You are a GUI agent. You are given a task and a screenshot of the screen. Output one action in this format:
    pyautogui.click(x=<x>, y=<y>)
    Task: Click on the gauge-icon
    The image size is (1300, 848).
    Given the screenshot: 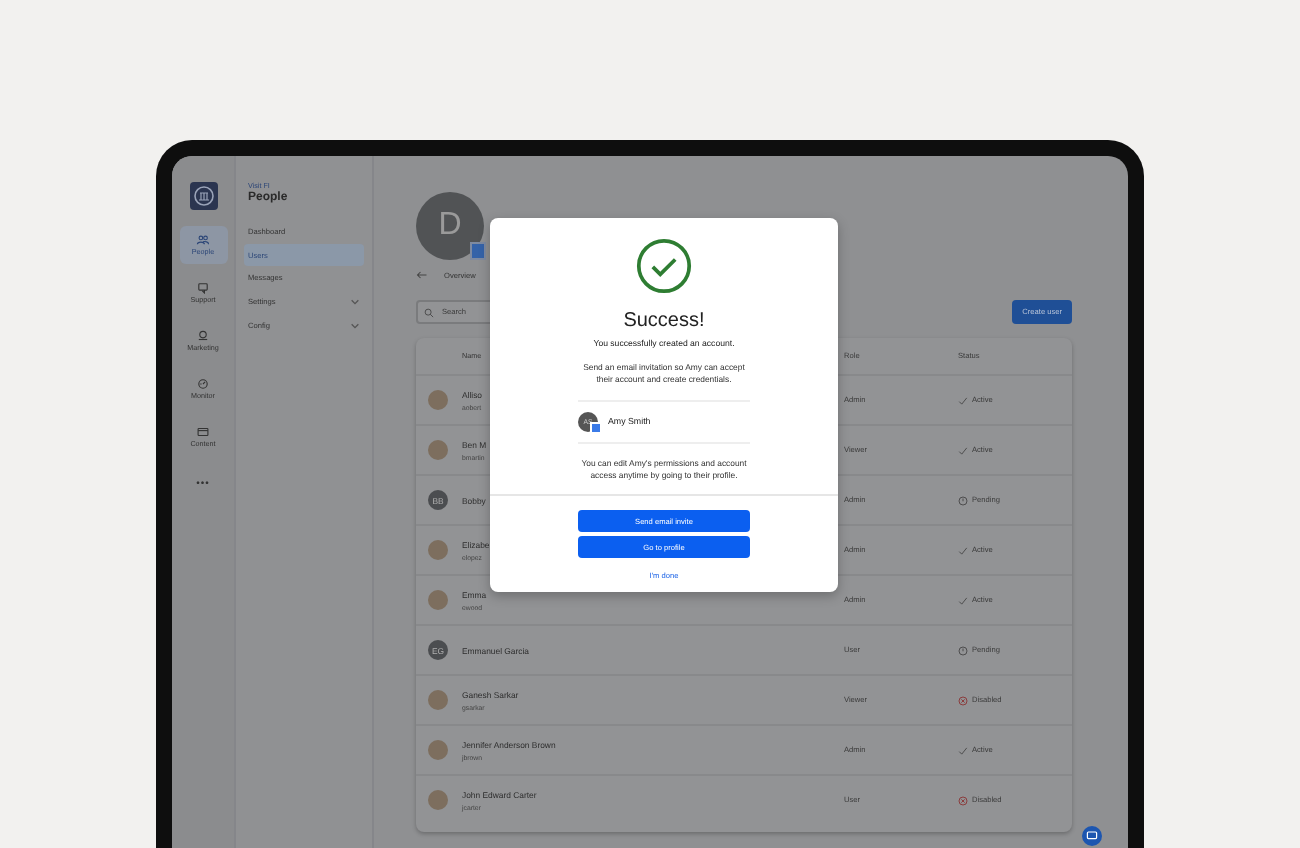 What is the action you would take?
    pyautogui.click(x=203, y=384)
    